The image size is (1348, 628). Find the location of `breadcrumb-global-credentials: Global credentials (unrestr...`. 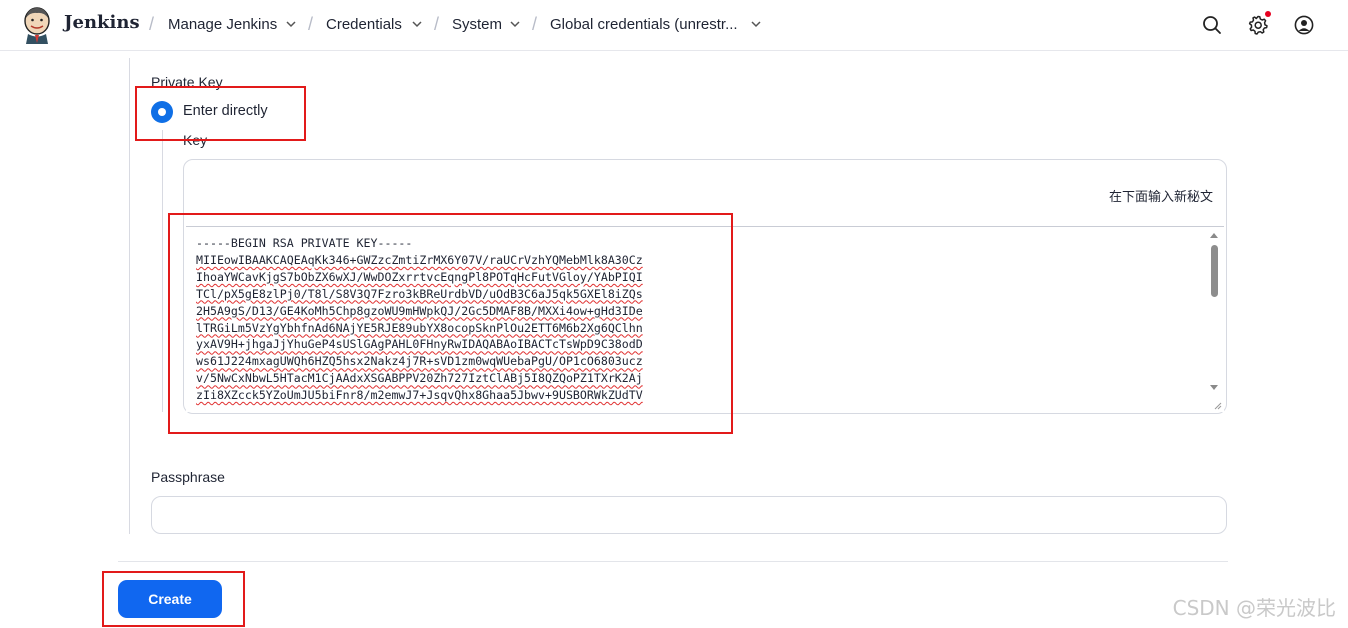

breadcrumb-global-credentials: Global credentials (unrestr... is located at coordinates (644, 24).